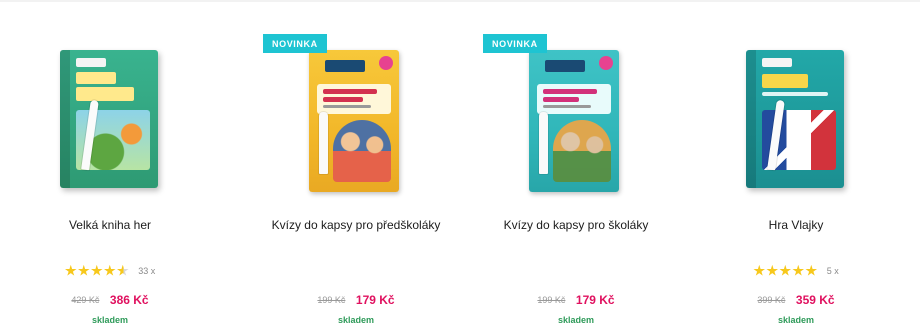 The height and width of the screenshot is (328, 920). Describe the element at coordinates (356, 225) in the screenshot. I see `product-name: Kvízy do kapsy pro předškoláky` at that location.